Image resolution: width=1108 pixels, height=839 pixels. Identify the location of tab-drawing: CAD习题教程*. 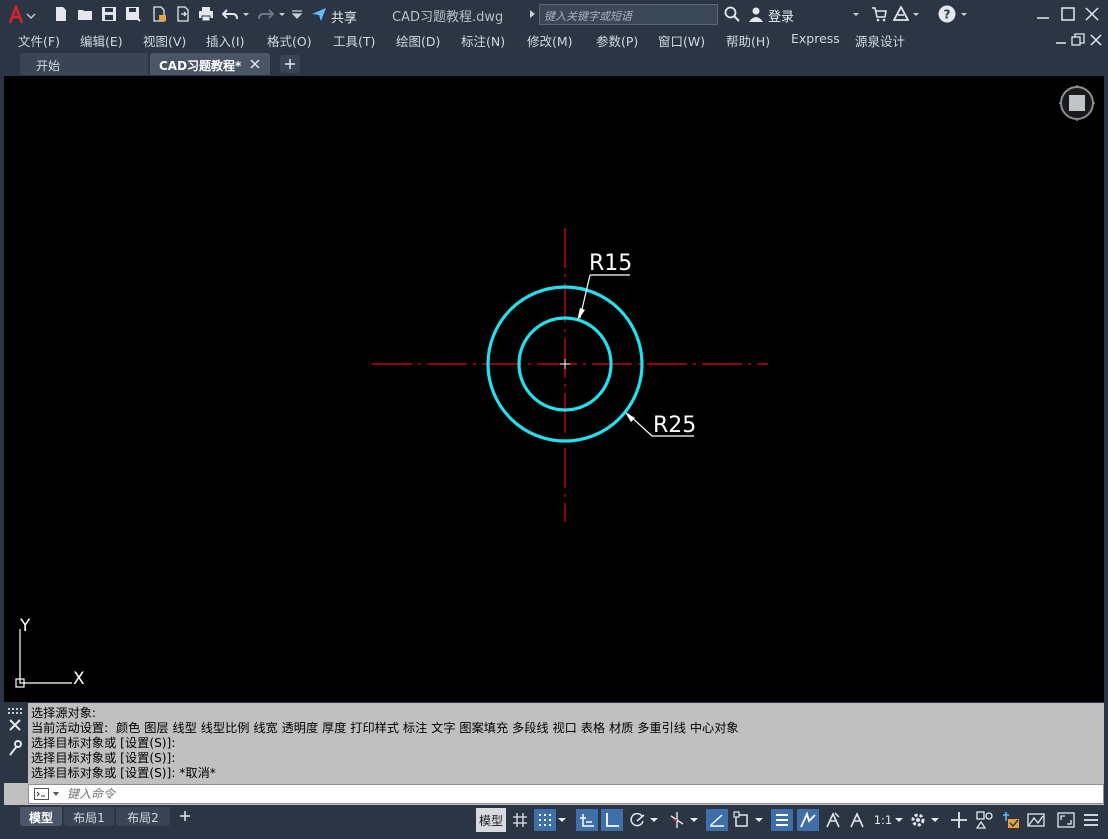
(210, 64).